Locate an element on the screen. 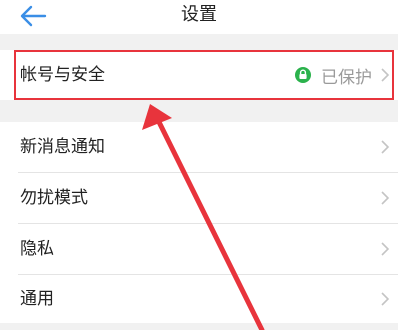  status-text: 已保护 is located at coordinates (346, 77).